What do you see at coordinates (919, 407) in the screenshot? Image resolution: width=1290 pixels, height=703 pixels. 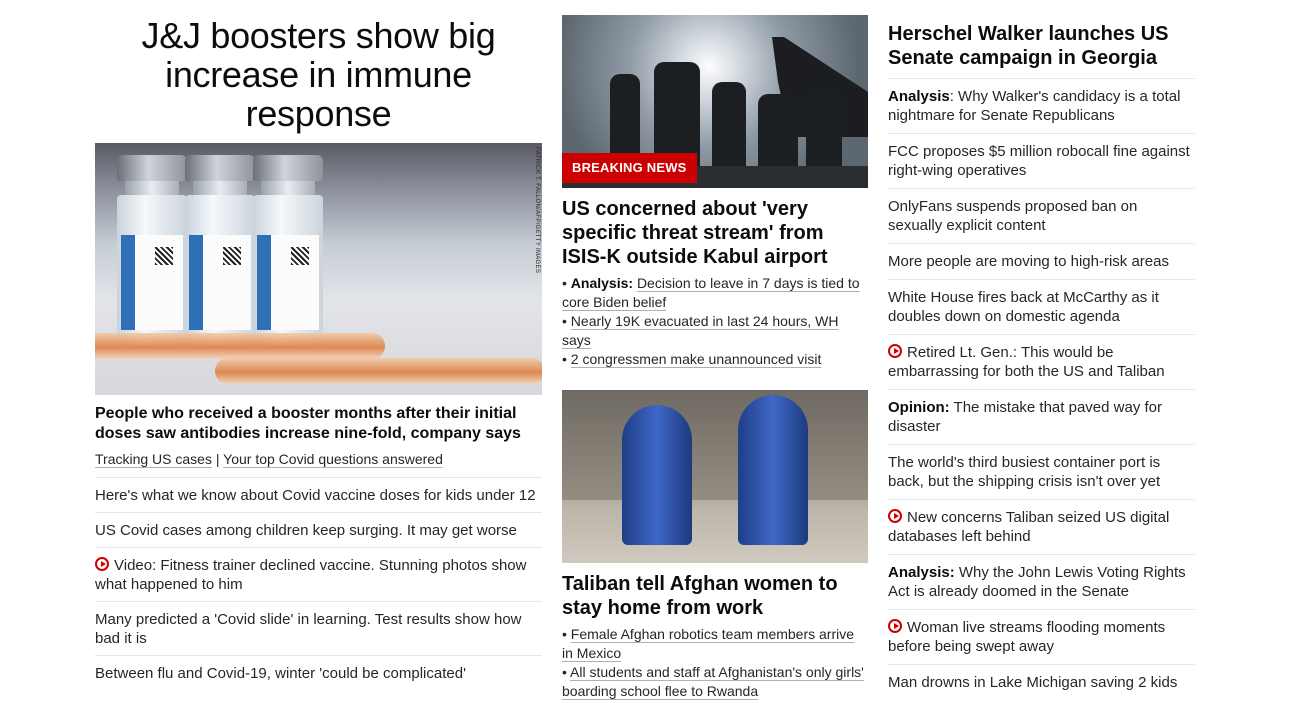 I see `opinion-label: Opinion:` at bounding box center [919, 407].